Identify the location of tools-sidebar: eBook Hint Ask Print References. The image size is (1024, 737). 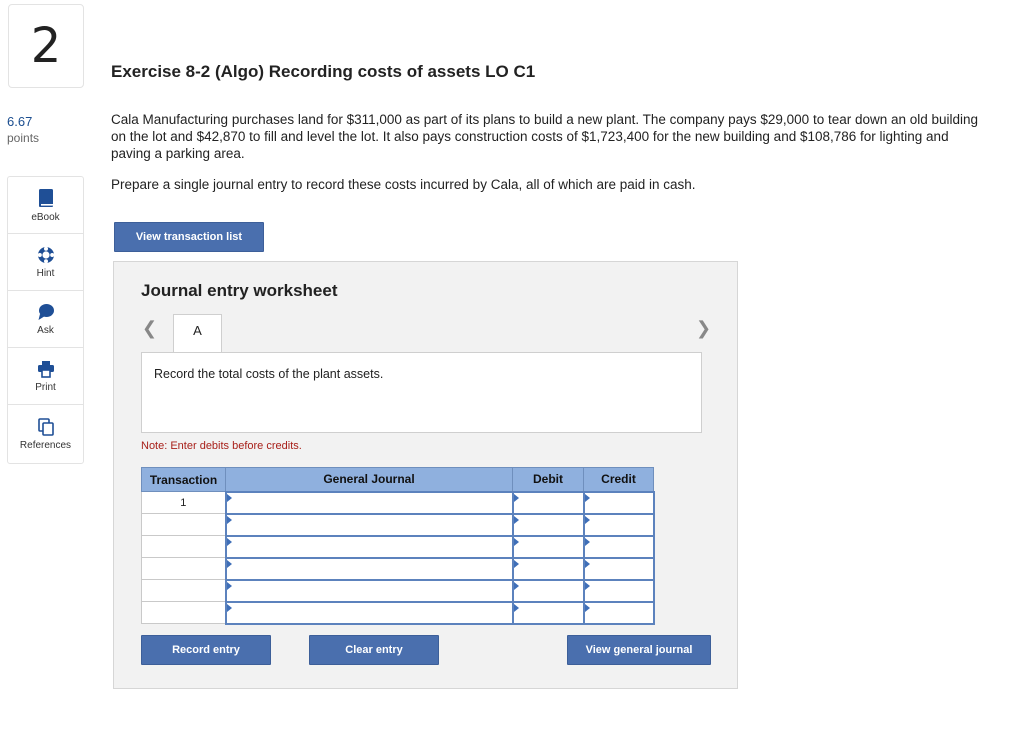
(45, 320).